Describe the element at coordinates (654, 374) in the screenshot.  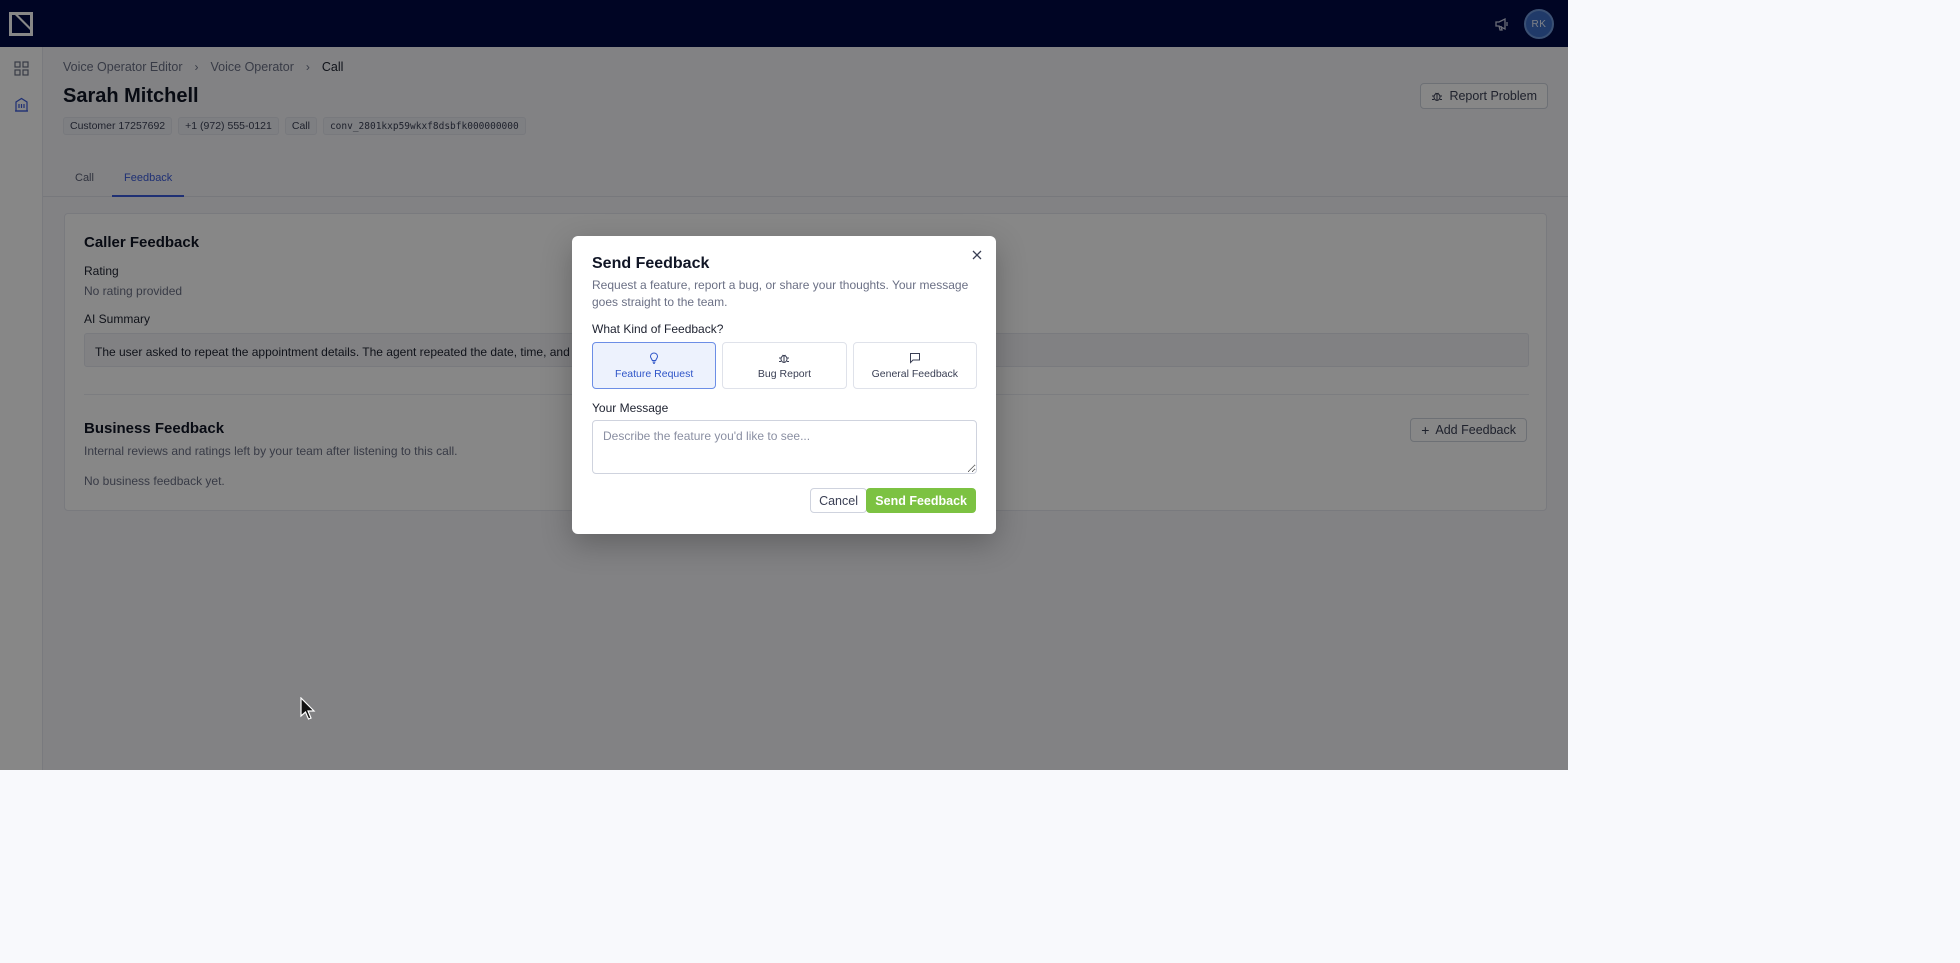
I see `option-feature-request-label: Feature Request` at that location.